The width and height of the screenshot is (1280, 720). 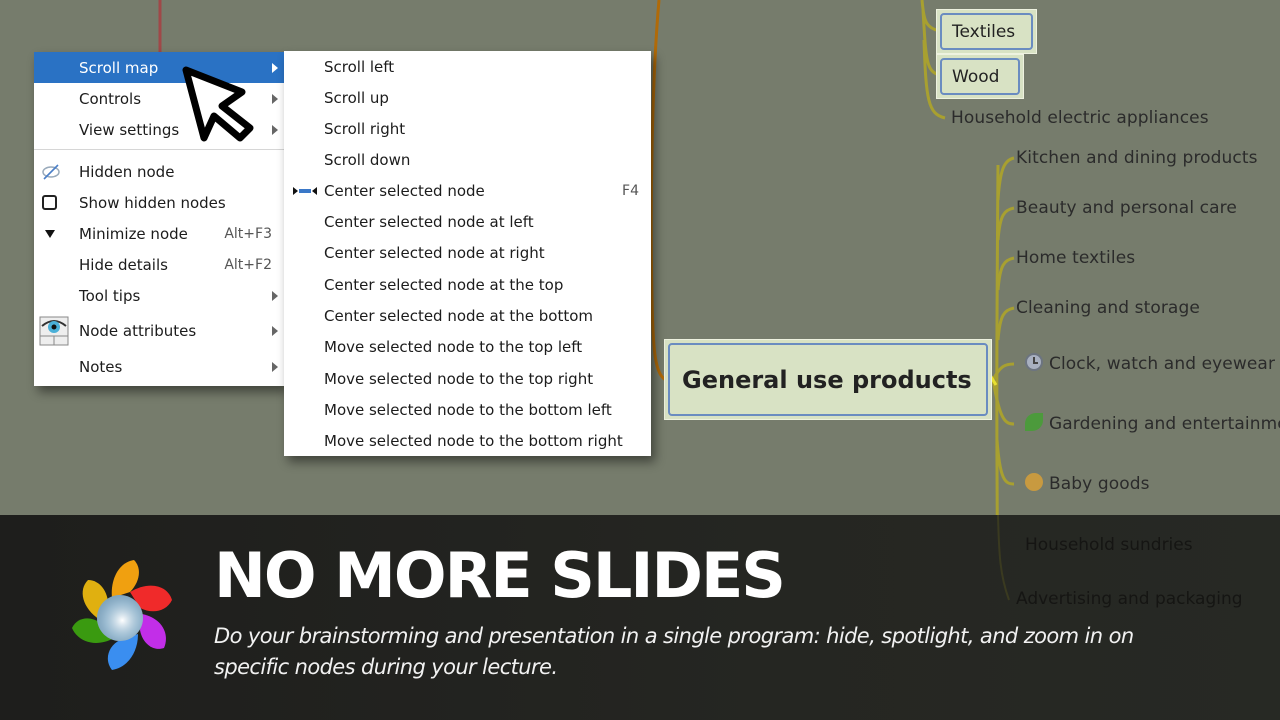 I want to click on menu-item-label: Hide details, so click(x=123, y=264).